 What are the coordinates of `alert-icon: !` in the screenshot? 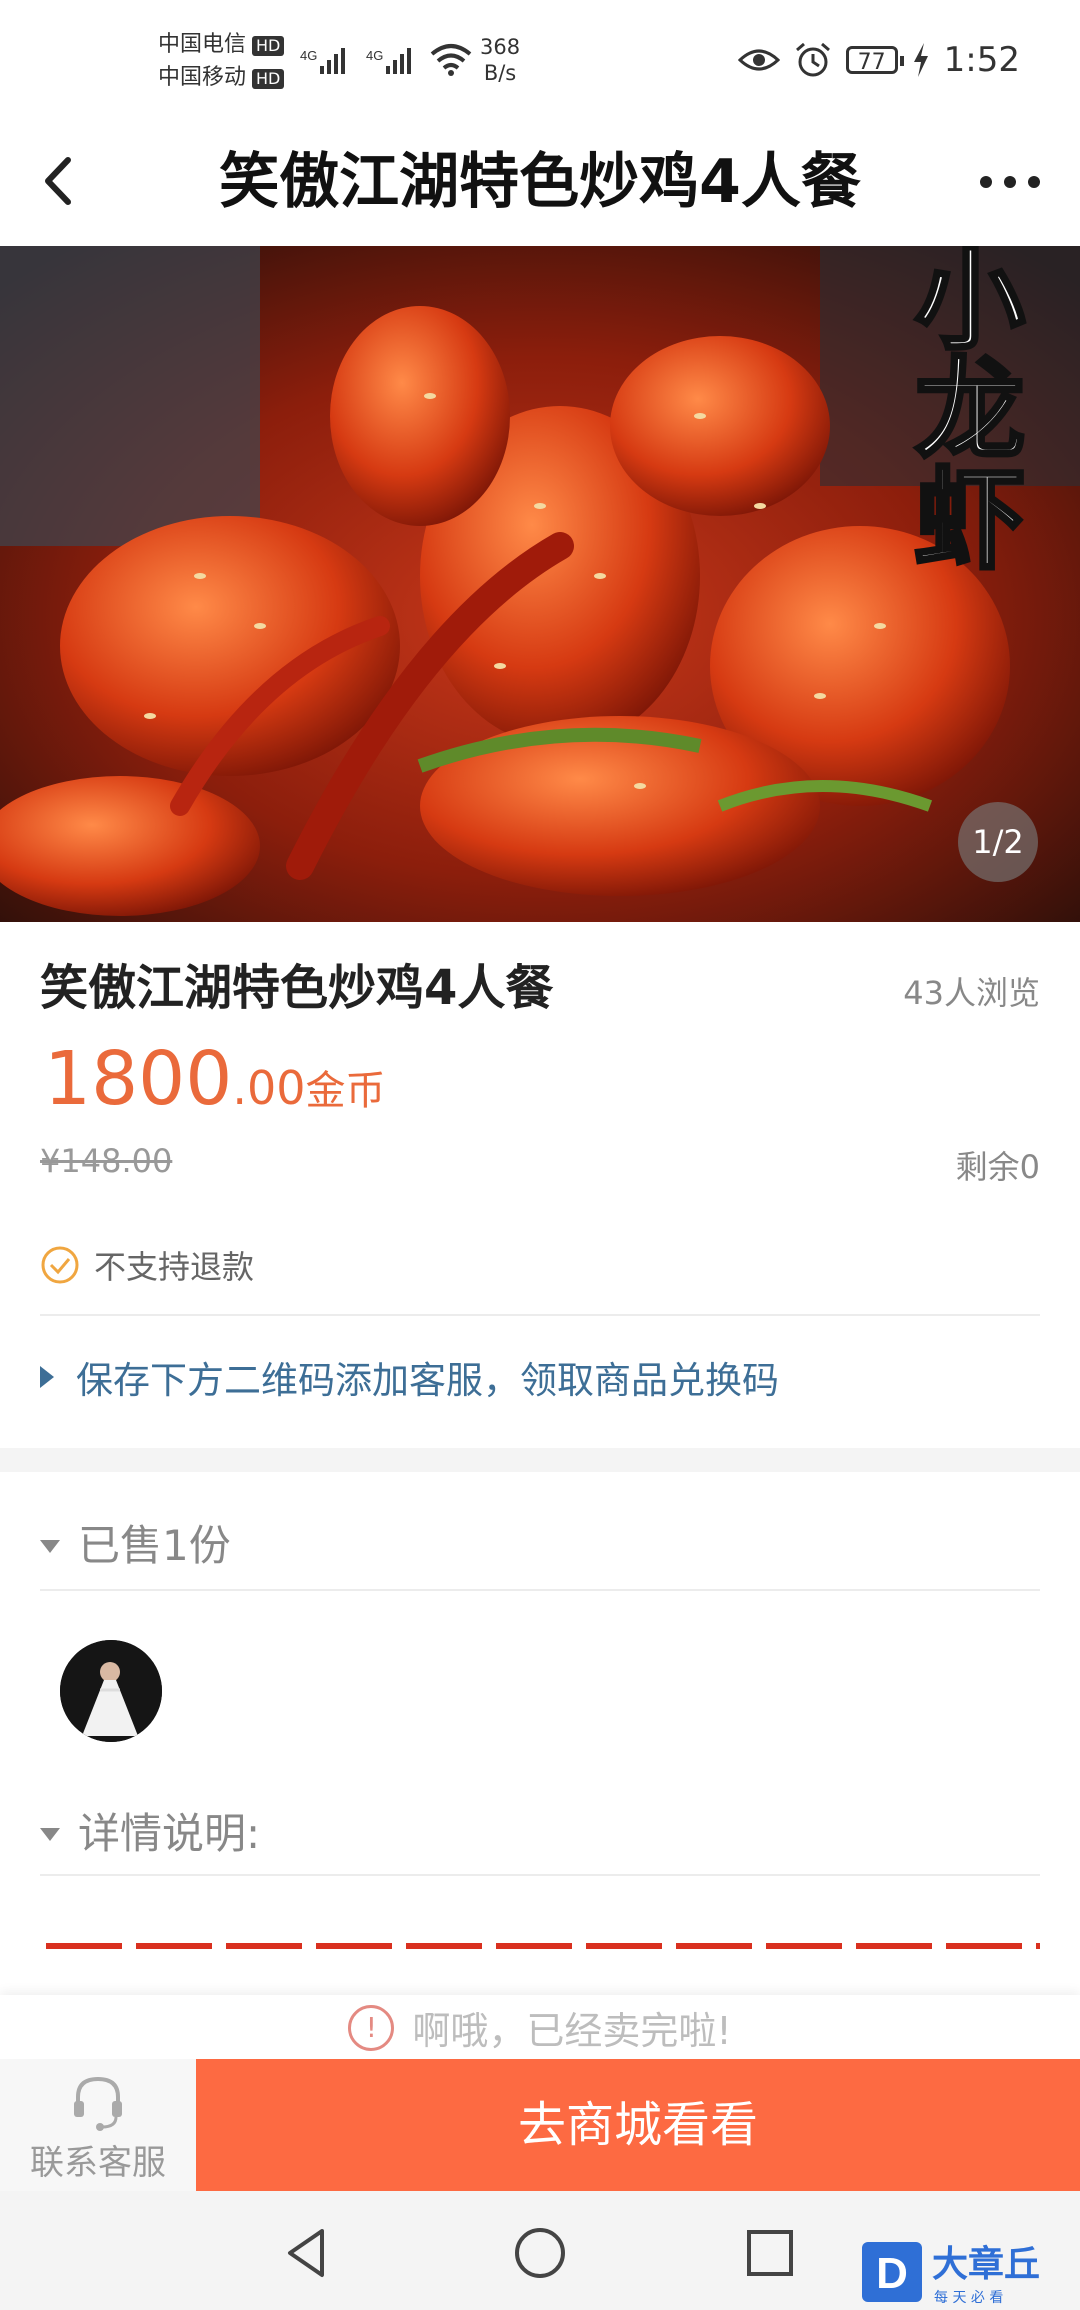 It's located at (371, 2027).